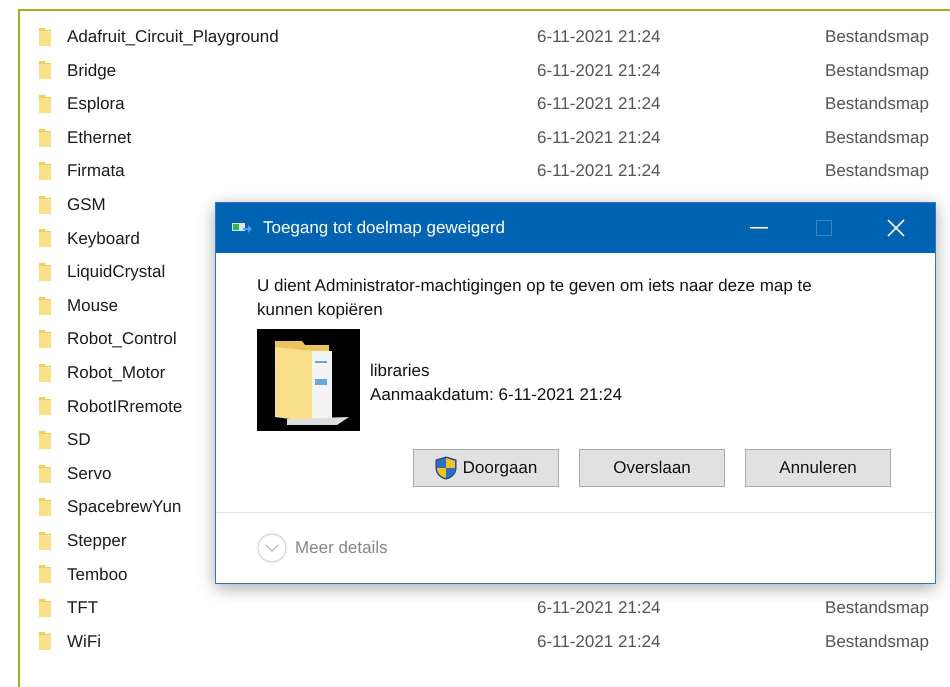 This screenshot has width=950, height=687. I want to click on continue-button: Doorgaan, so click(486, 468).